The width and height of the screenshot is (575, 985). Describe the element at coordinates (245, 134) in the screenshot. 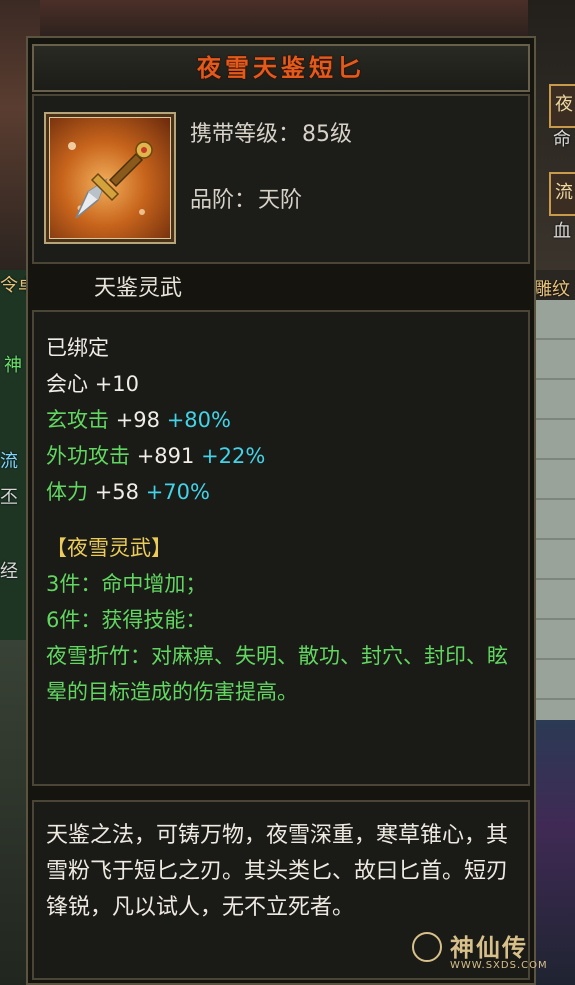

I see `carry-level-label: 携带等级：` at that location.